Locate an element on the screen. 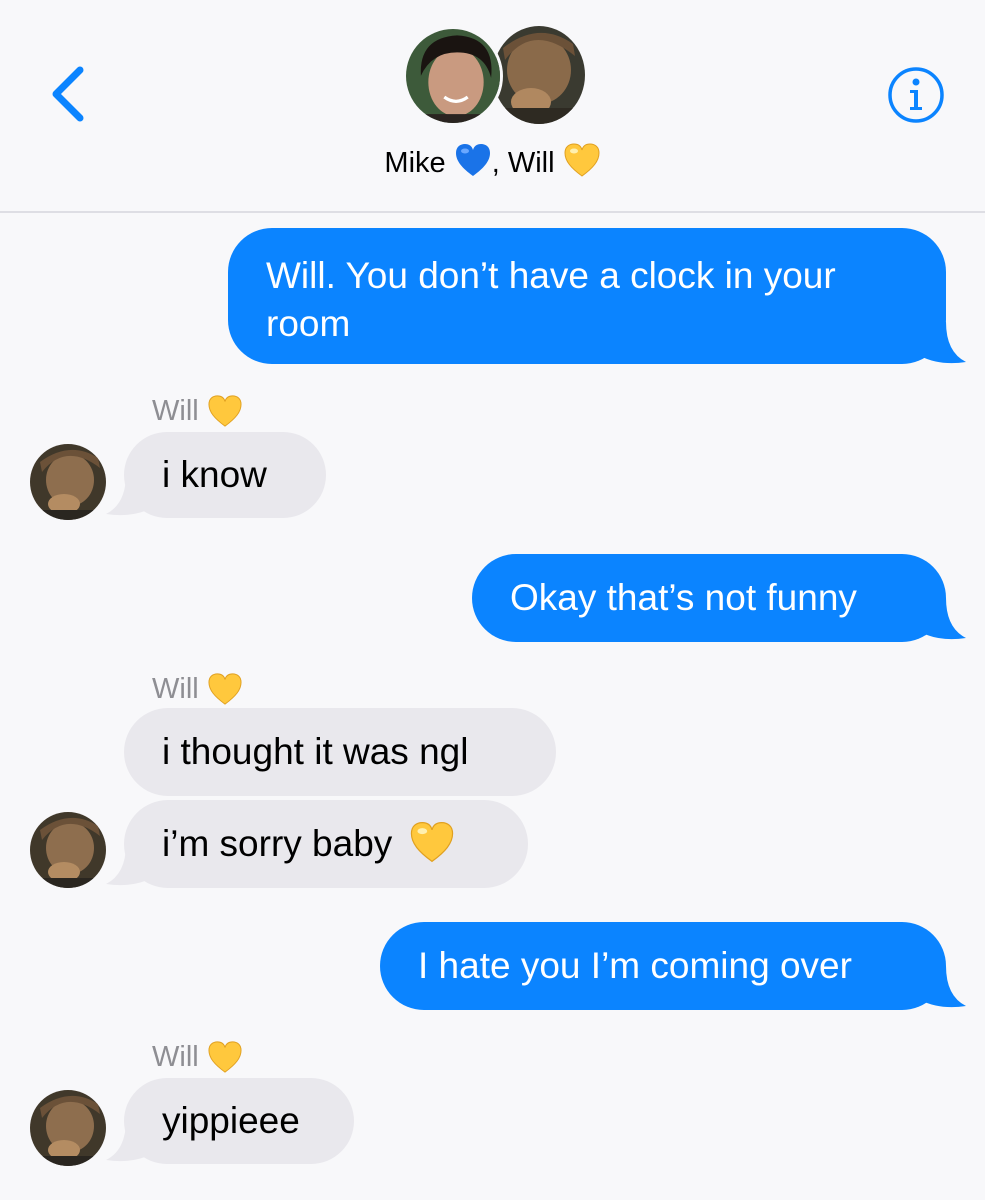 The width and height of the screenshot is (985, 1200). group-avatars is located at coordinates (494, 76).